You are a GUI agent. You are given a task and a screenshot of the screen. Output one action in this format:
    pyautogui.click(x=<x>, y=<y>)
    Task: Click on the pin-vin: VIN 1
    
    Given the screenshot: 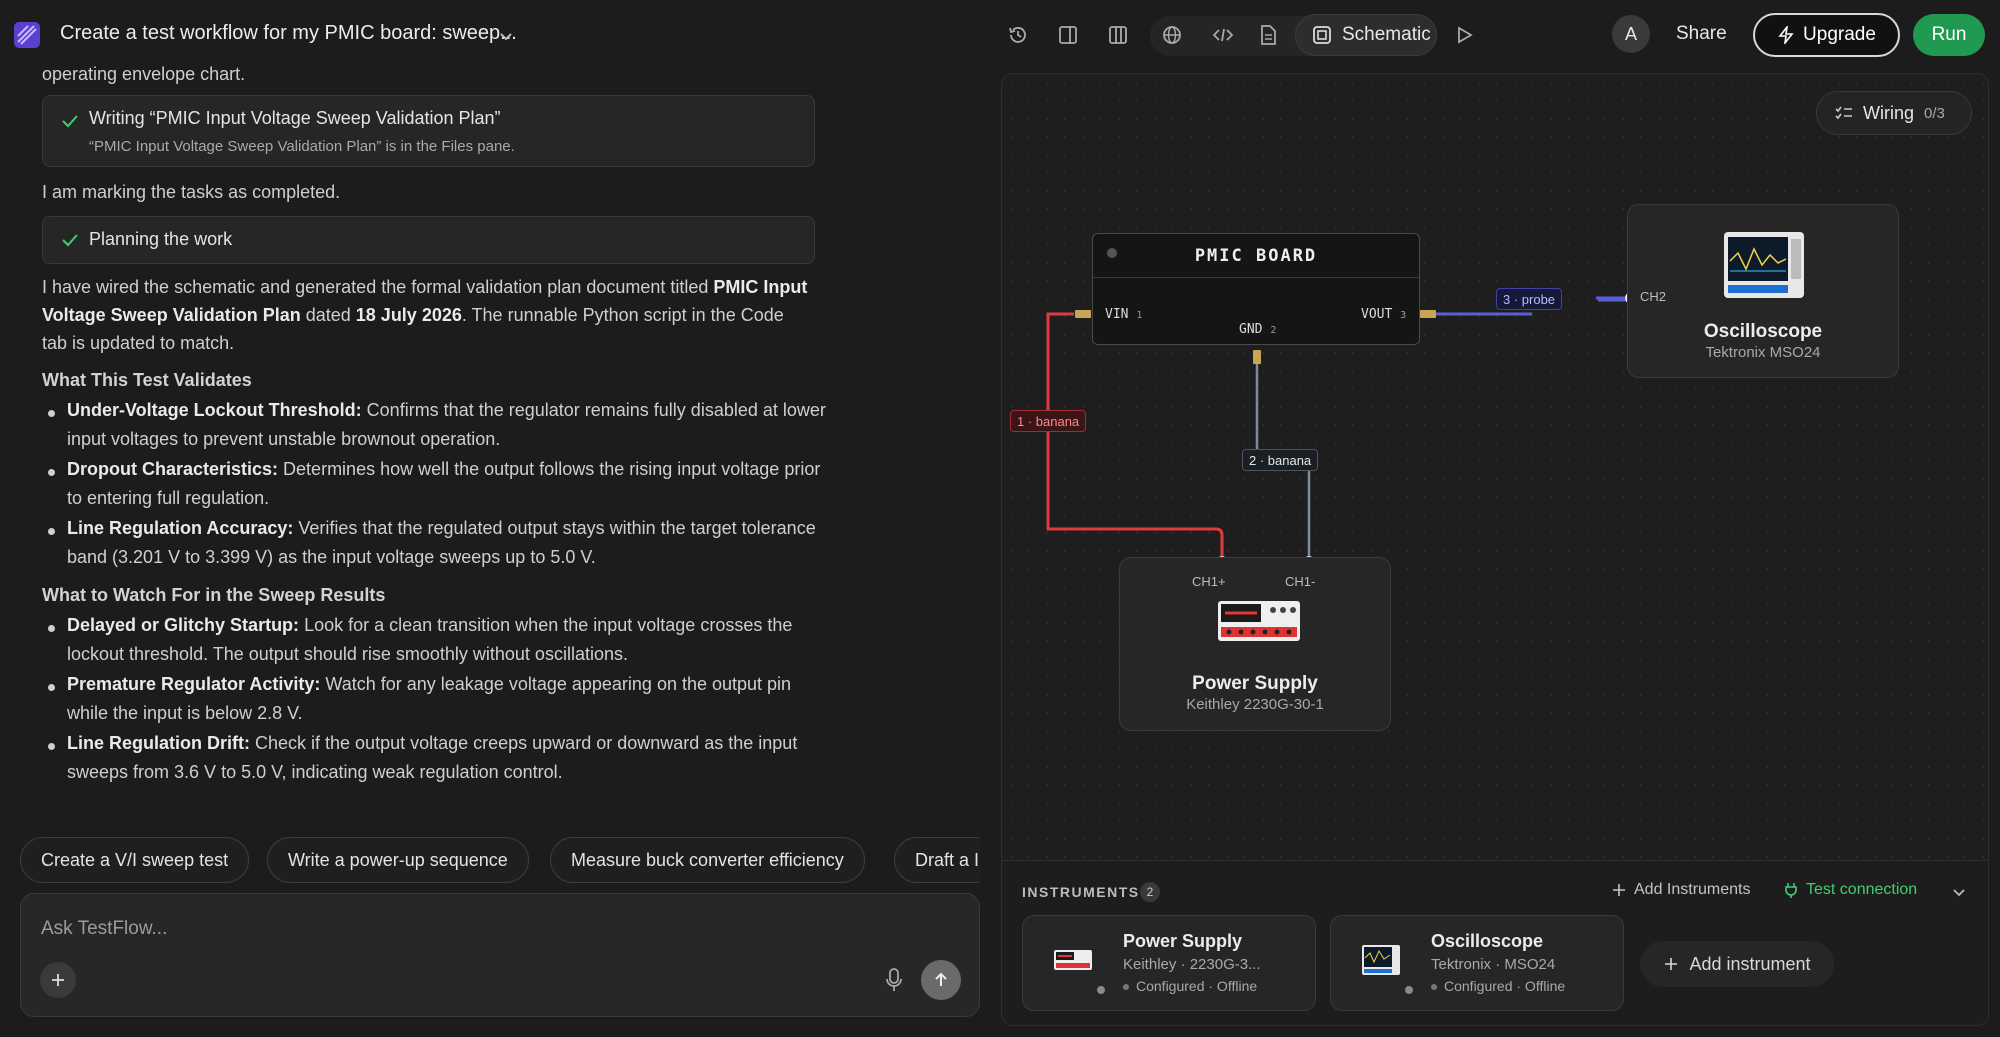 What is the action you would take?
    pyautogui.click(x=1123, y=314)
    